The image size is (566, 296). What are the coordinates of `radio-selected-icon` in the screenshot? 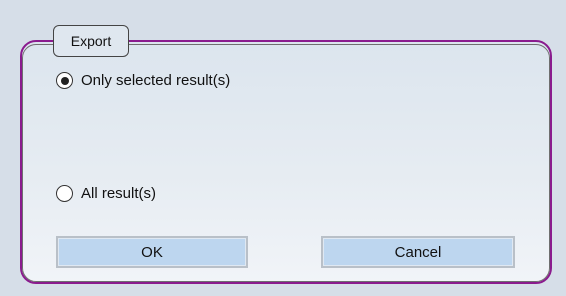 It's located at (64, 80).